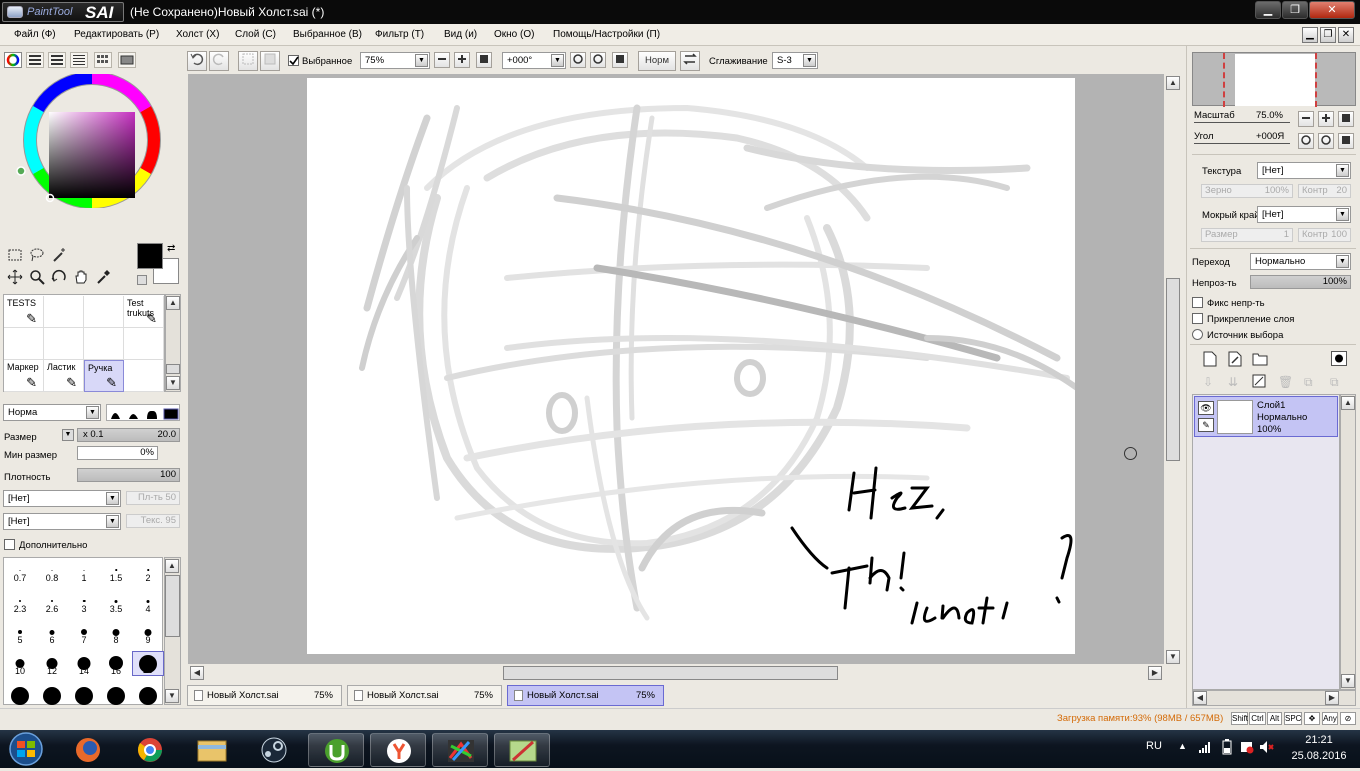 This screenshot has height=771, width=1360. I want to click on delete-layer-icon: 🗑, so click(1285, 382).